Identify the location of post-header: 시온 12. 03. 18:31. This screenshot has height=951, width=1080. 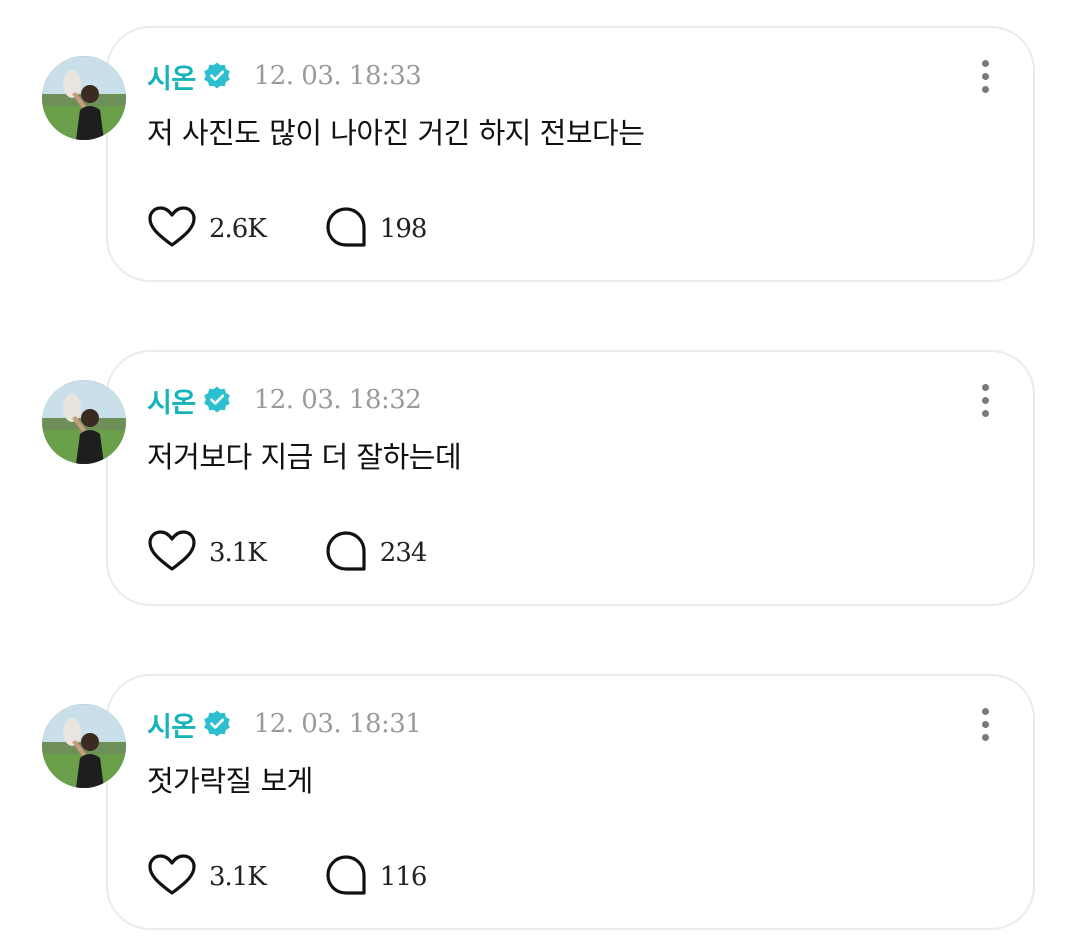
(284, 724).